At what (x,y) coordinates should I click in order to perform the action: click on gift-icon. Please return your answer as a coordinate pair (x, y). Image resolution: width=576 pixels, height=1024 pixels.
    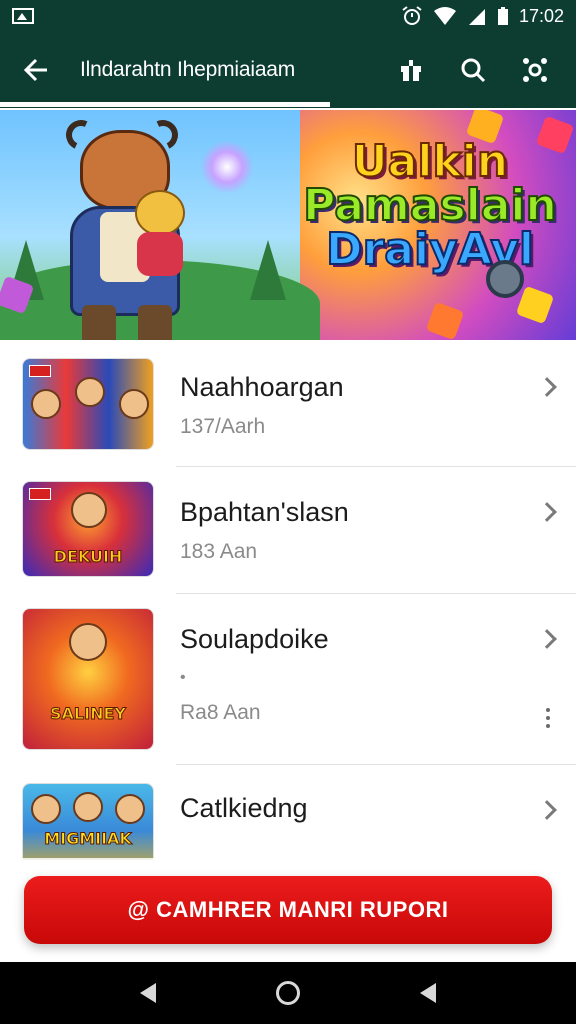
    Looking at the image, I should click on (411, 70).